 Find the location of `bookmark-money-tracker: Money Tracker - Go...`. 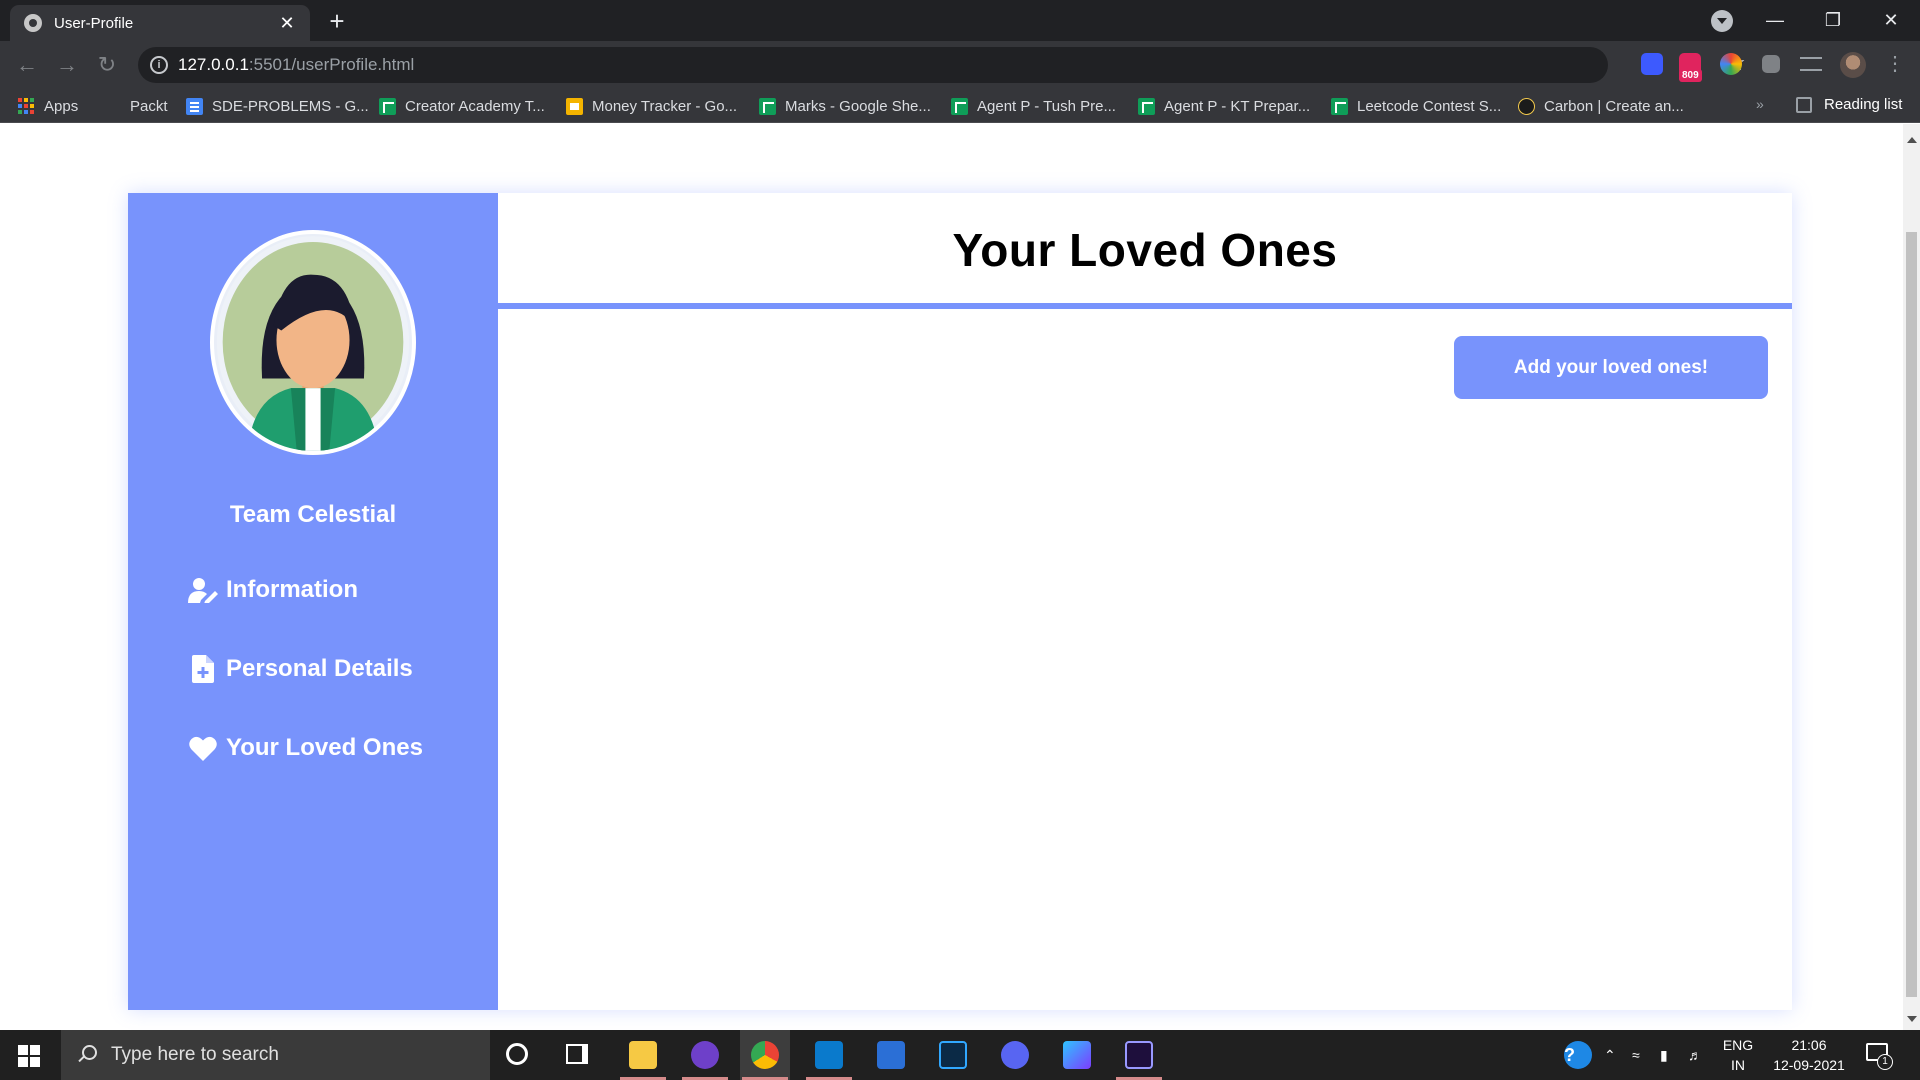

bookmark-money-tracker: Money Tracker - Go... is located at coordinates (651, 106).